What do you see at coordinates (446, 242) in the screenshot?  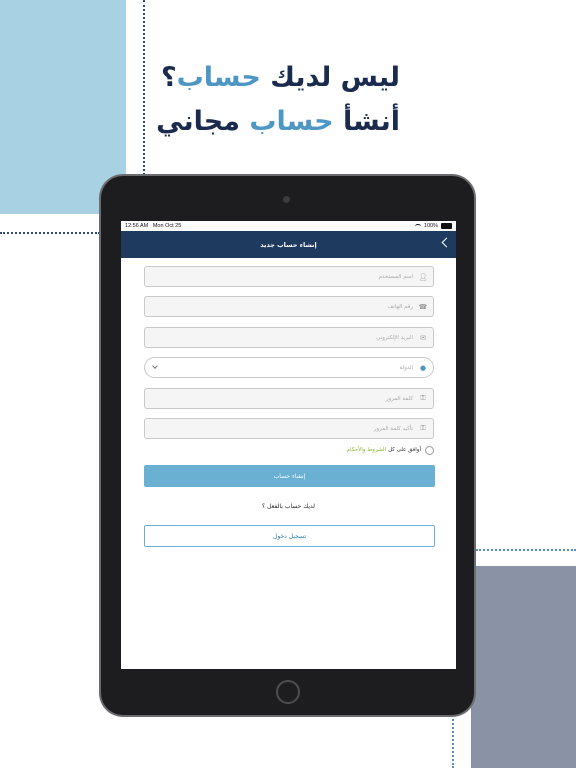 I see `back-chevron-icon` at bounding box center [446, 242].